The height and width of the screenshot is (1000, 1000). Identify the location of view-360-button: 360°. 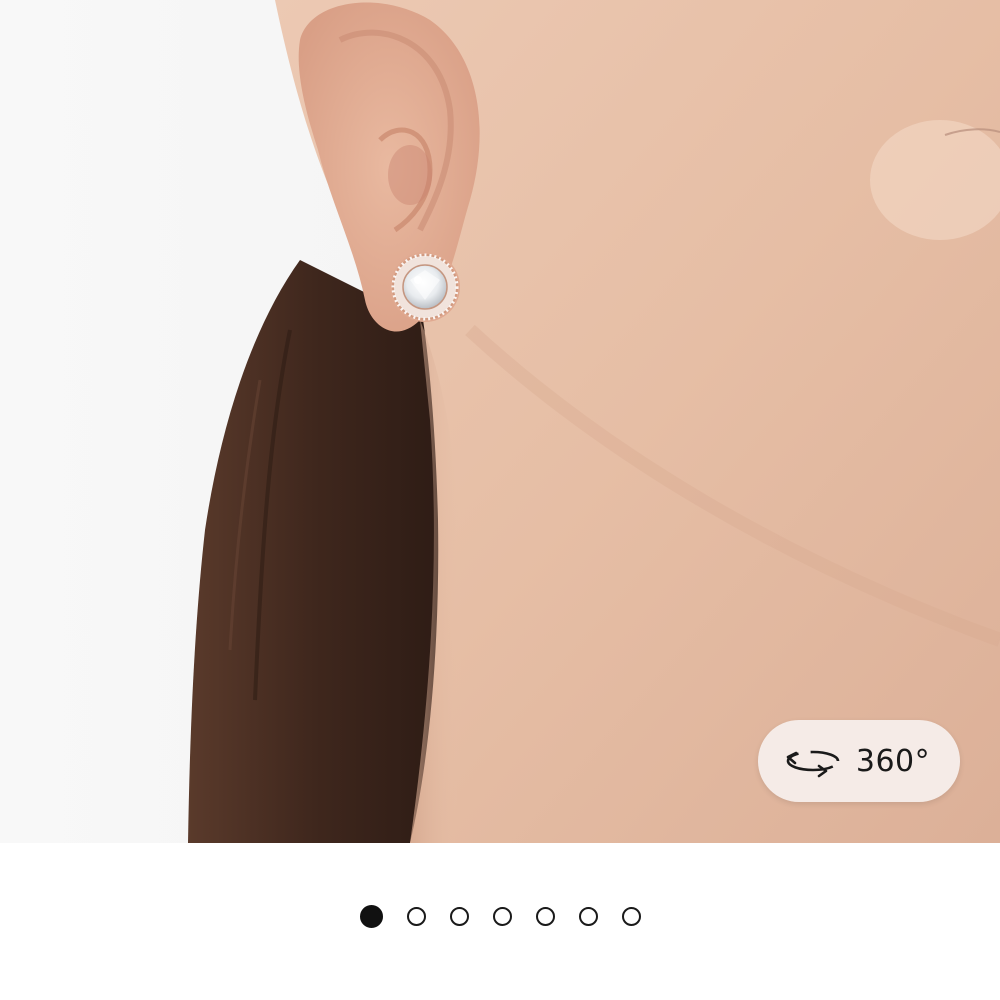
(859, 761).